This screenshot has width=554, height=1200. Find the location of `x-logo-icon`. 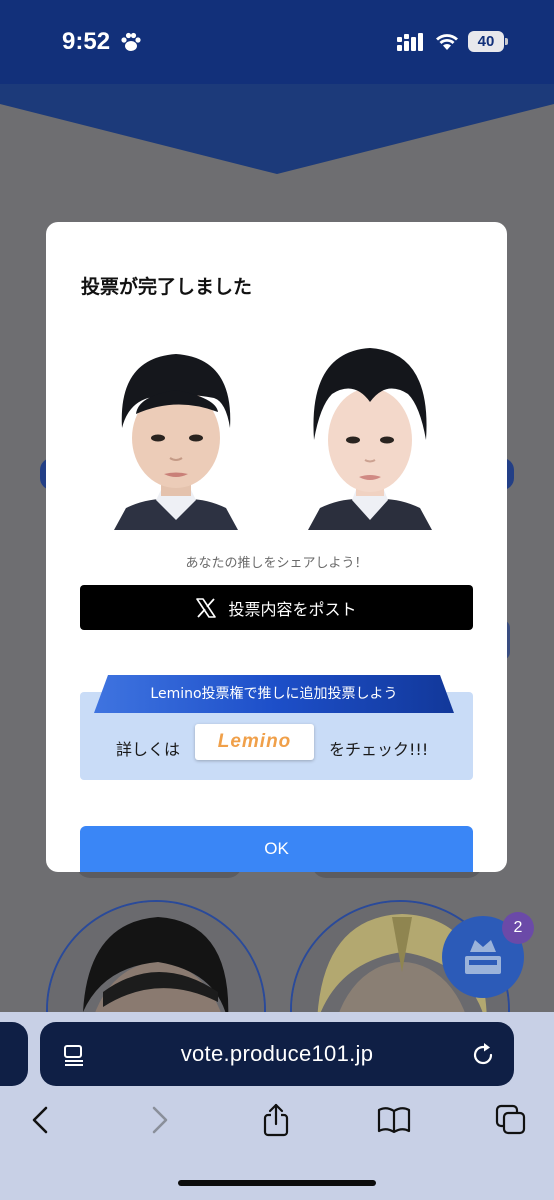

x-logo-icon is located at coordinates (206, 607).